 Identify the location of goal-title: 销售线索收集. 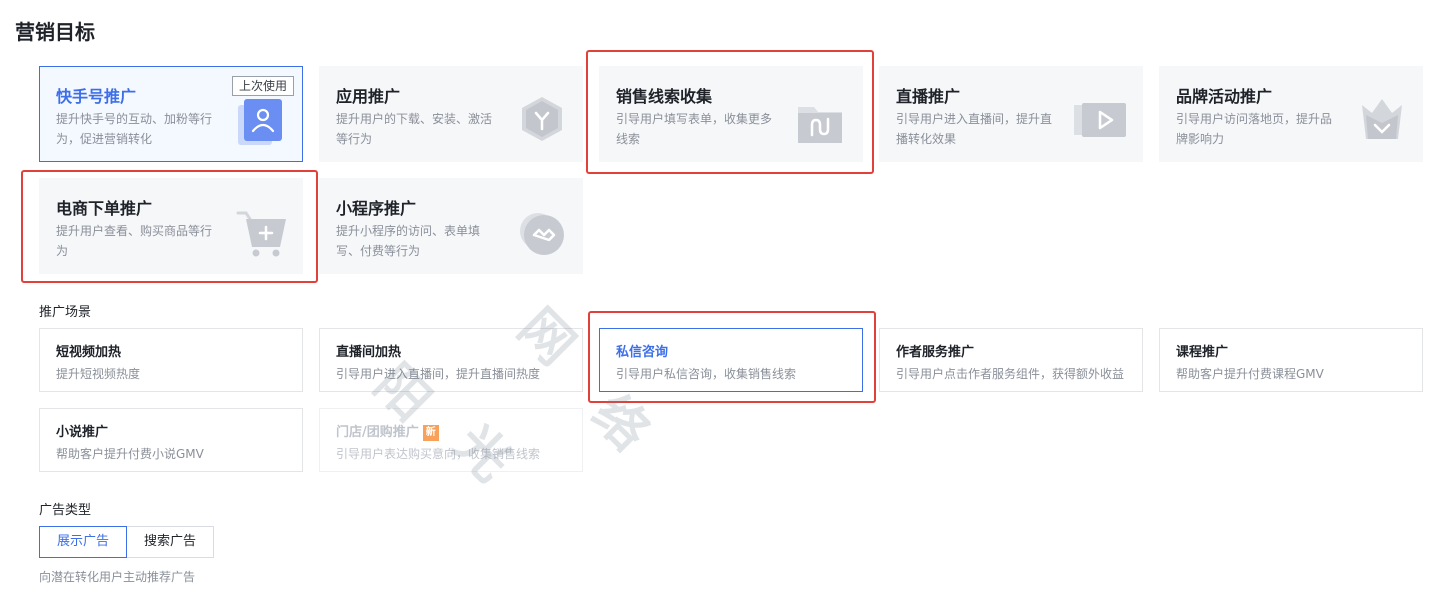
(664, 96).